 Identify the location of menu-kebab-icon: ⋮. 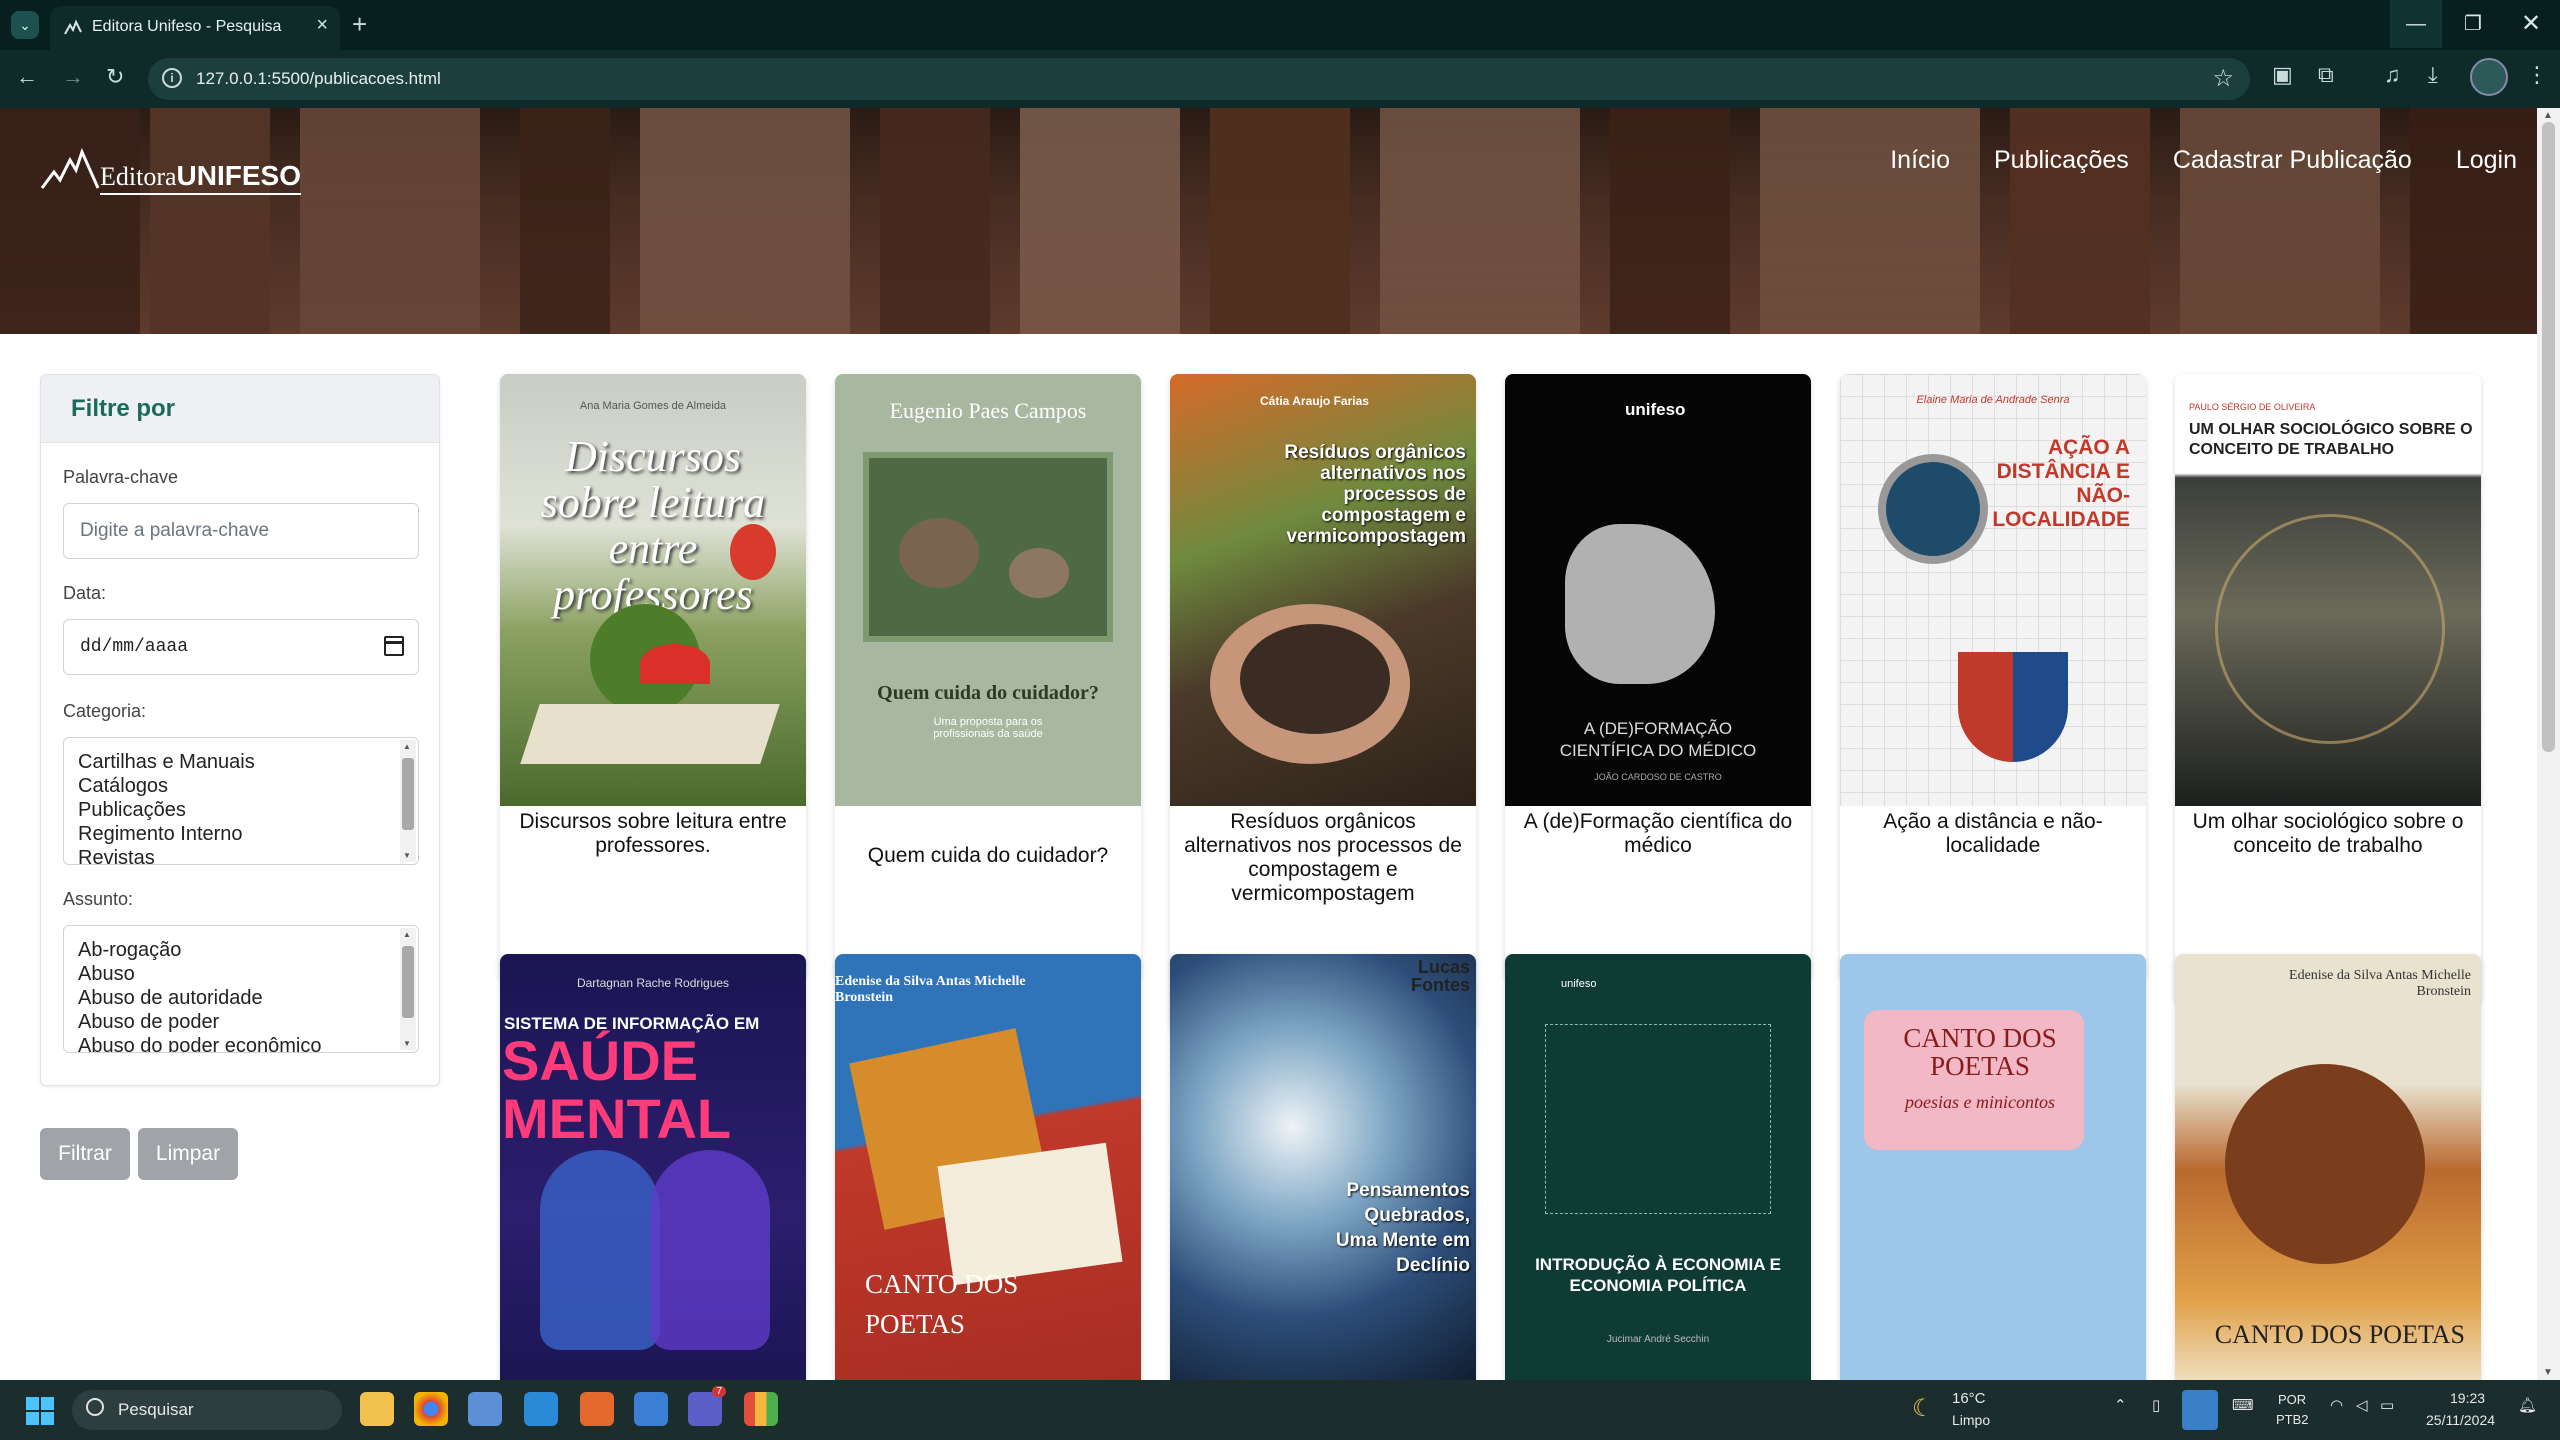
(2537, 75).